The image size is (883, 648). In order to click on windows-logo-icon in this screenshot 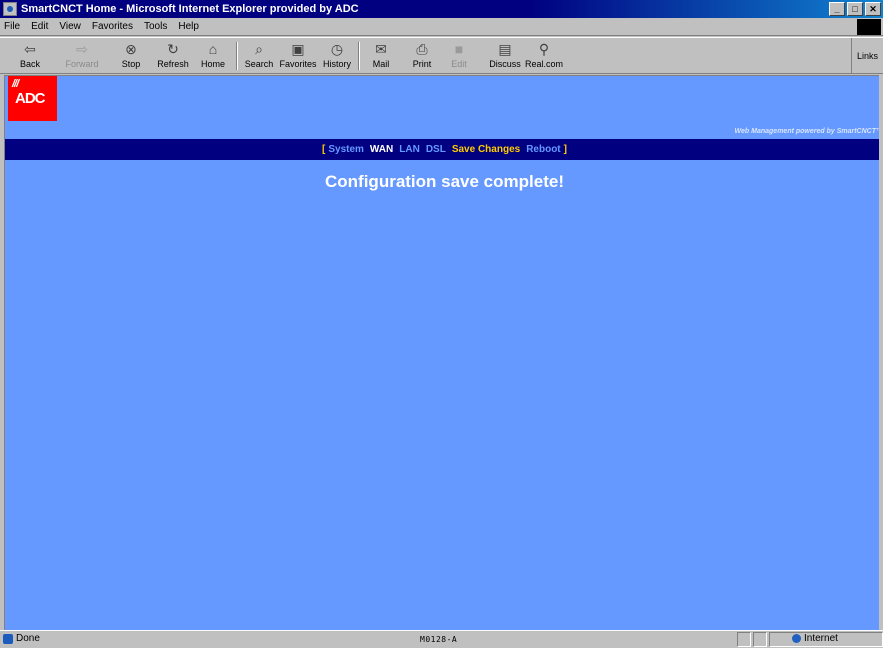, I will do `click(869, 27)`.